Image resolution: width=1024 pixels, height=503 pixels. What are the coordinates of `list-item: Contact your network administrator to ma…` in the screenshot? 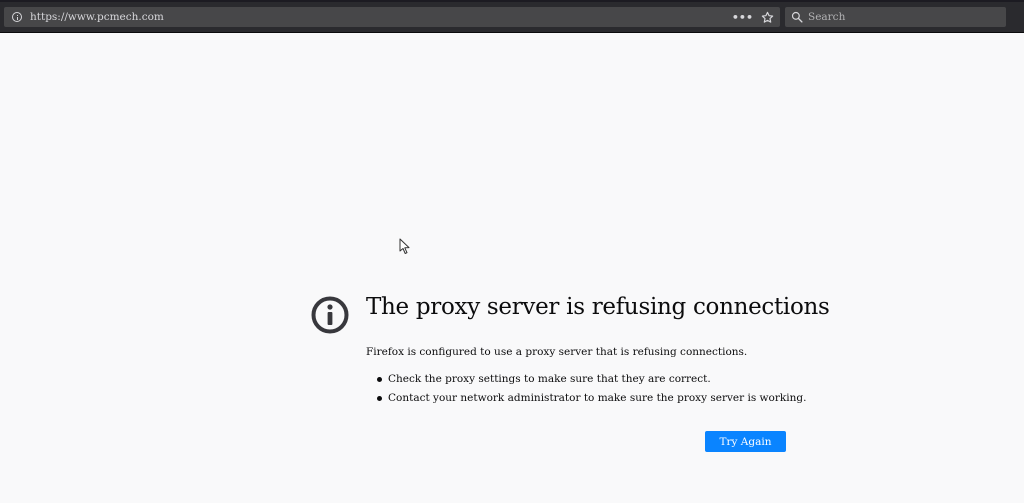 It's located at (586, 399).